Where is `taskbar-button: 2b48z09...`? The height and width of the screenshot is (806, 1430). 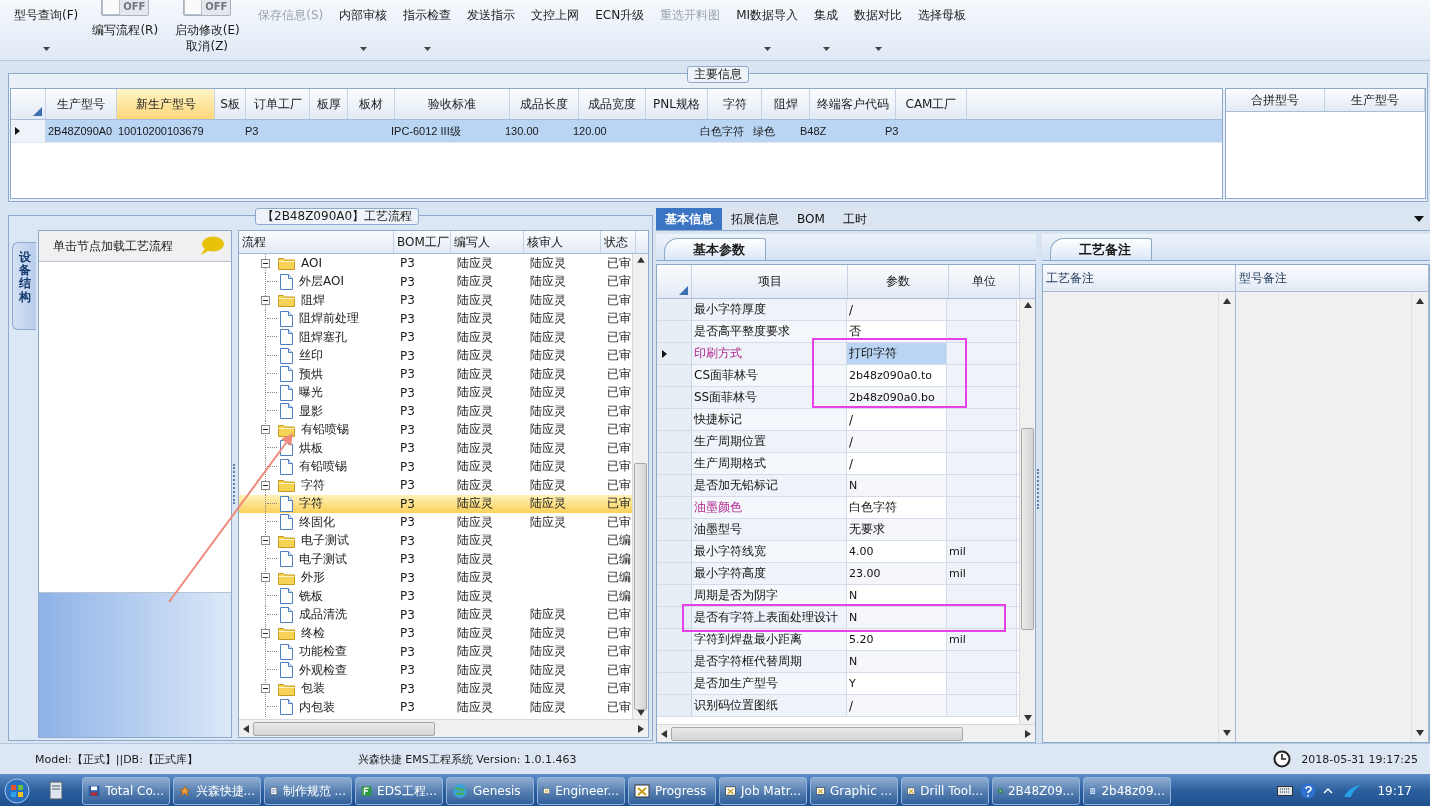 taskbar-button: 2b48z09... is located at coordinates (1127, 791).